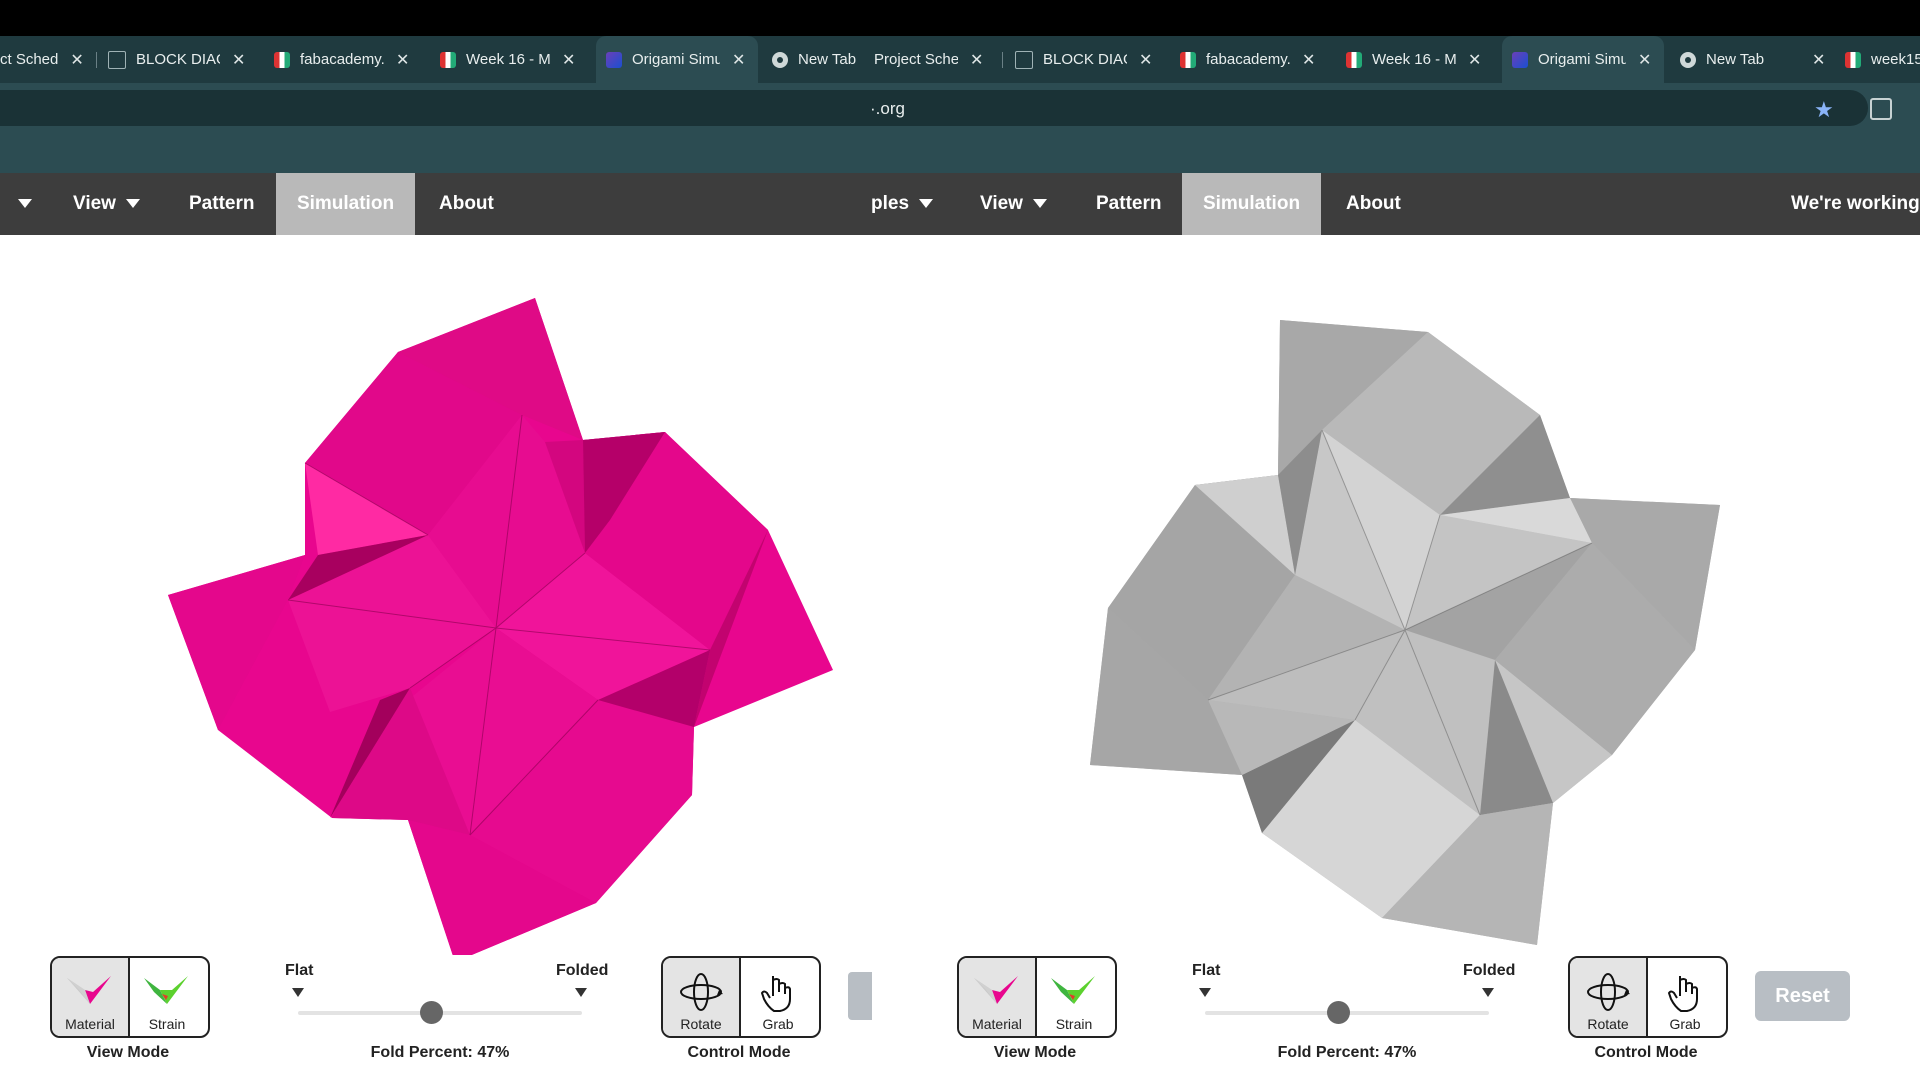 The width and height of the screenshot is (1920, 1080). I want to click on menu-examples-dropdown, so click(20, 204).